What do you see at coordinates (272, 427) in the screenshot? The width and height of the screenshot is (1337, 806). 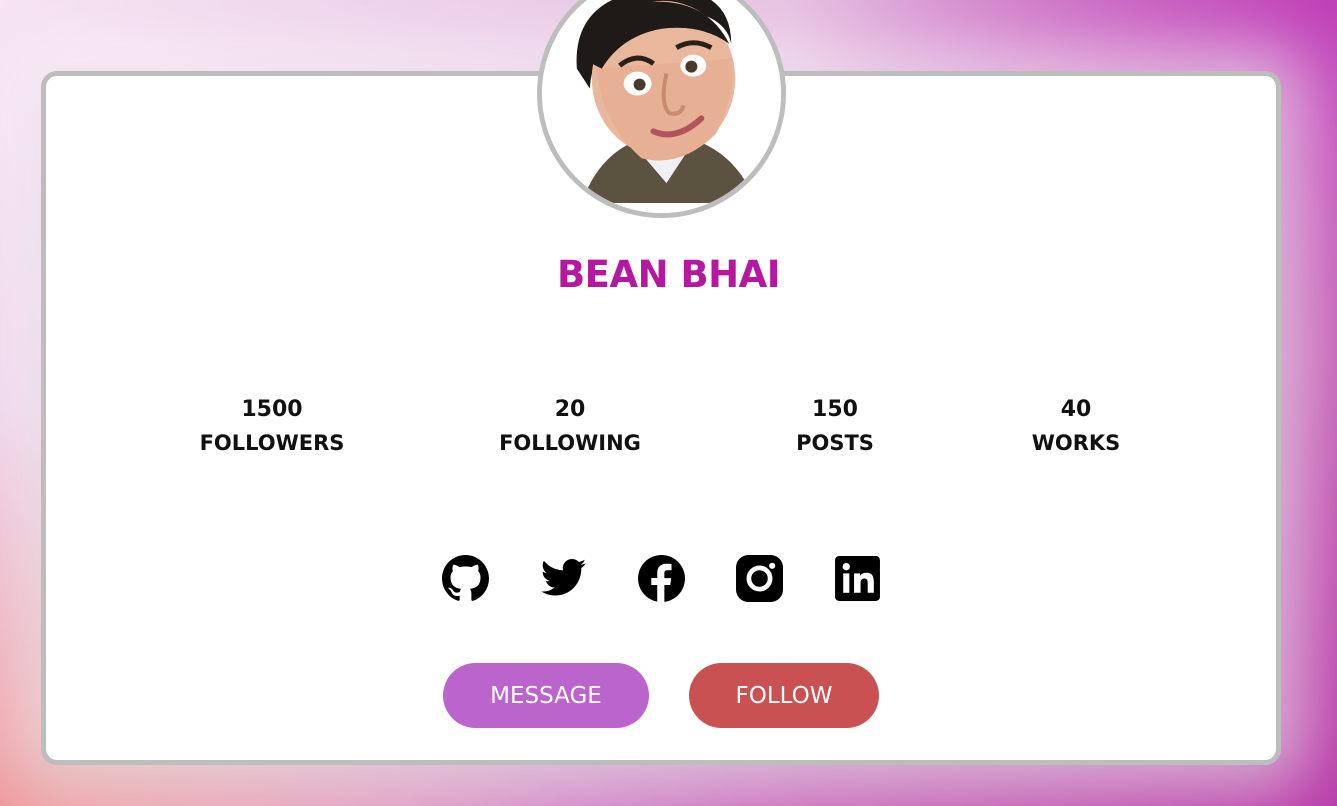 I see `stat-followers: 1500 FOLLOWERS` at bounding box center [272, 427].